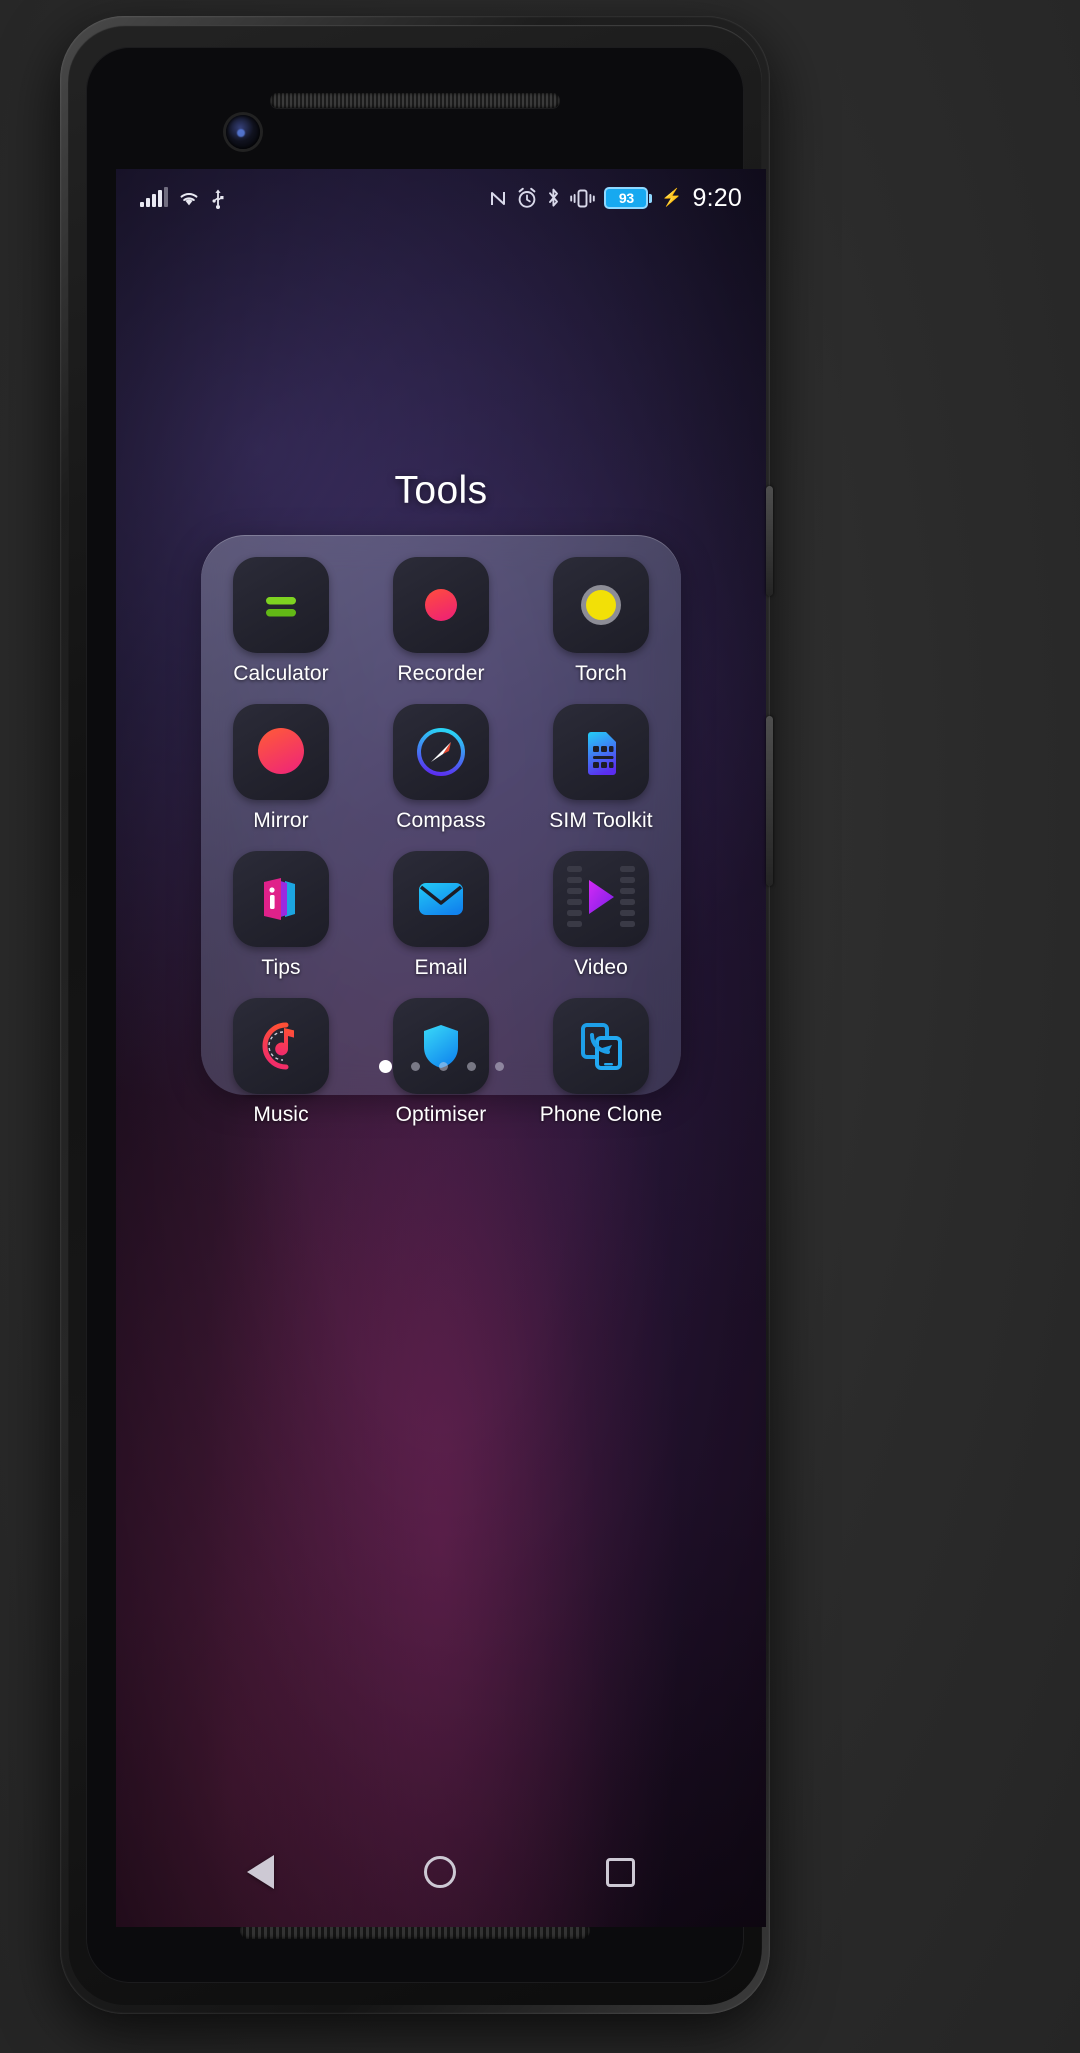 This screenshot has width=1080, height=2053. Describe the element at coordinates (601, 967) in the screenshot. I see `app-label: Video` at that location.